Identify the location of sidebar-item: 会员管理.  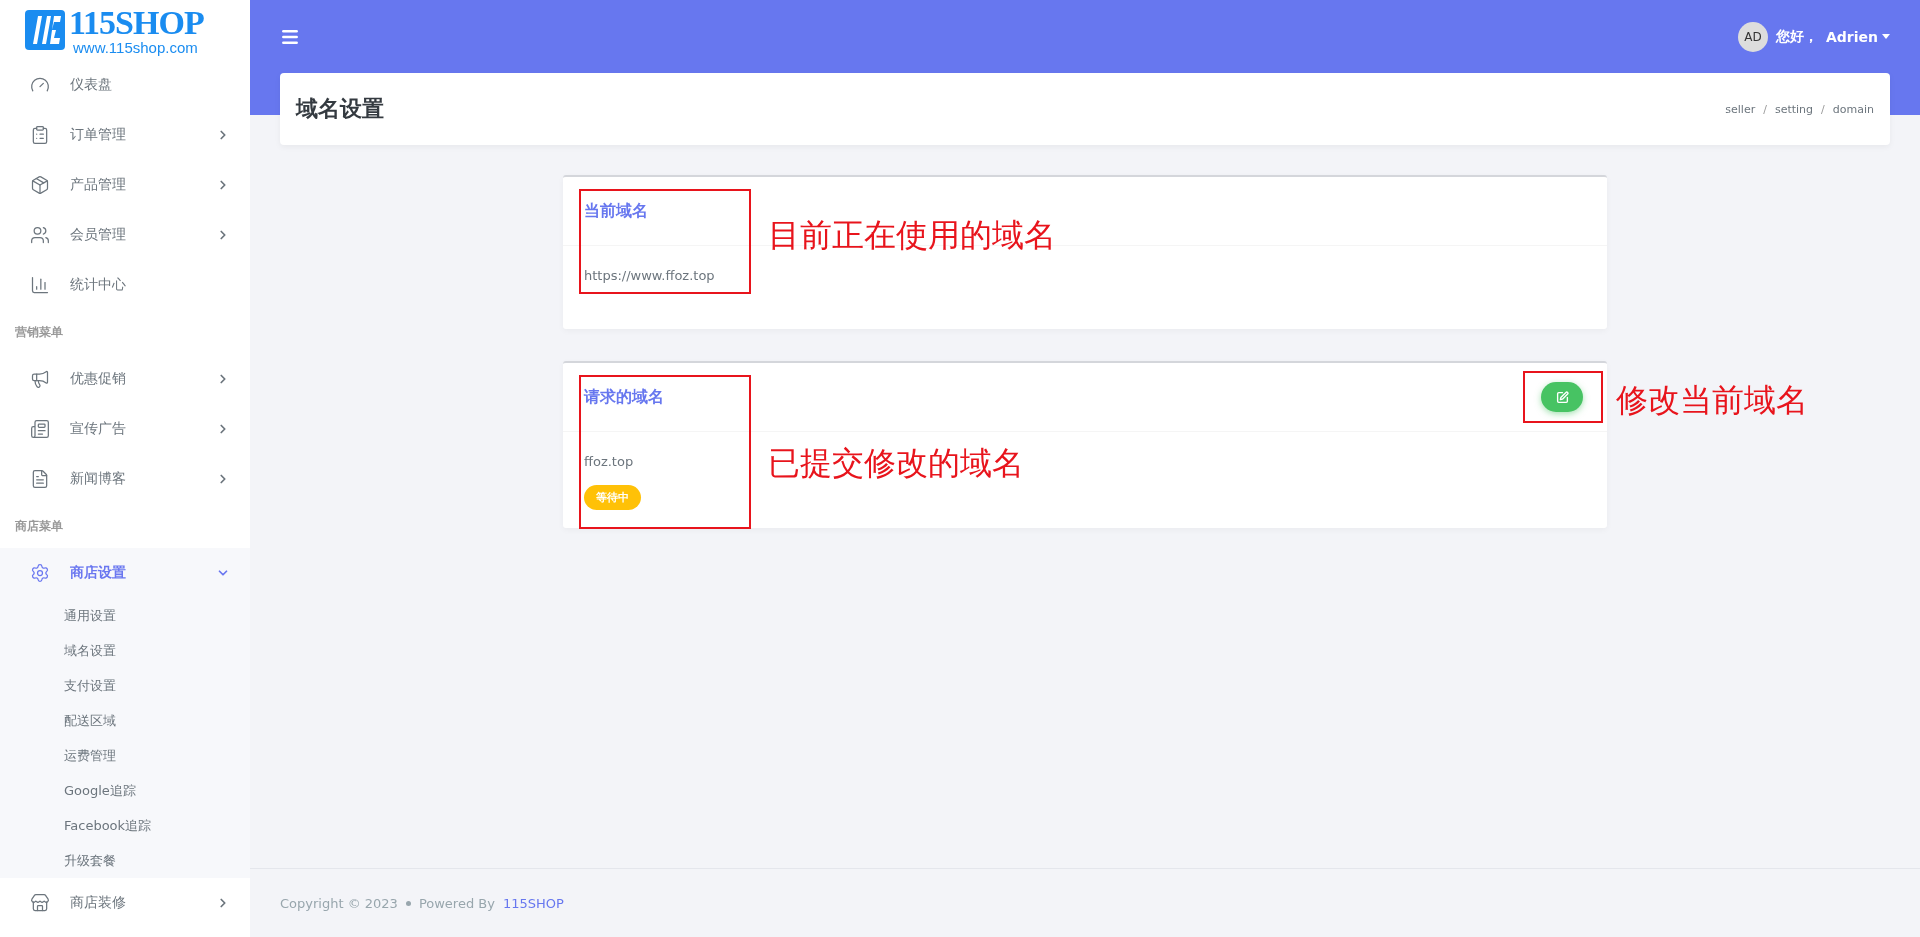
(125, 235).